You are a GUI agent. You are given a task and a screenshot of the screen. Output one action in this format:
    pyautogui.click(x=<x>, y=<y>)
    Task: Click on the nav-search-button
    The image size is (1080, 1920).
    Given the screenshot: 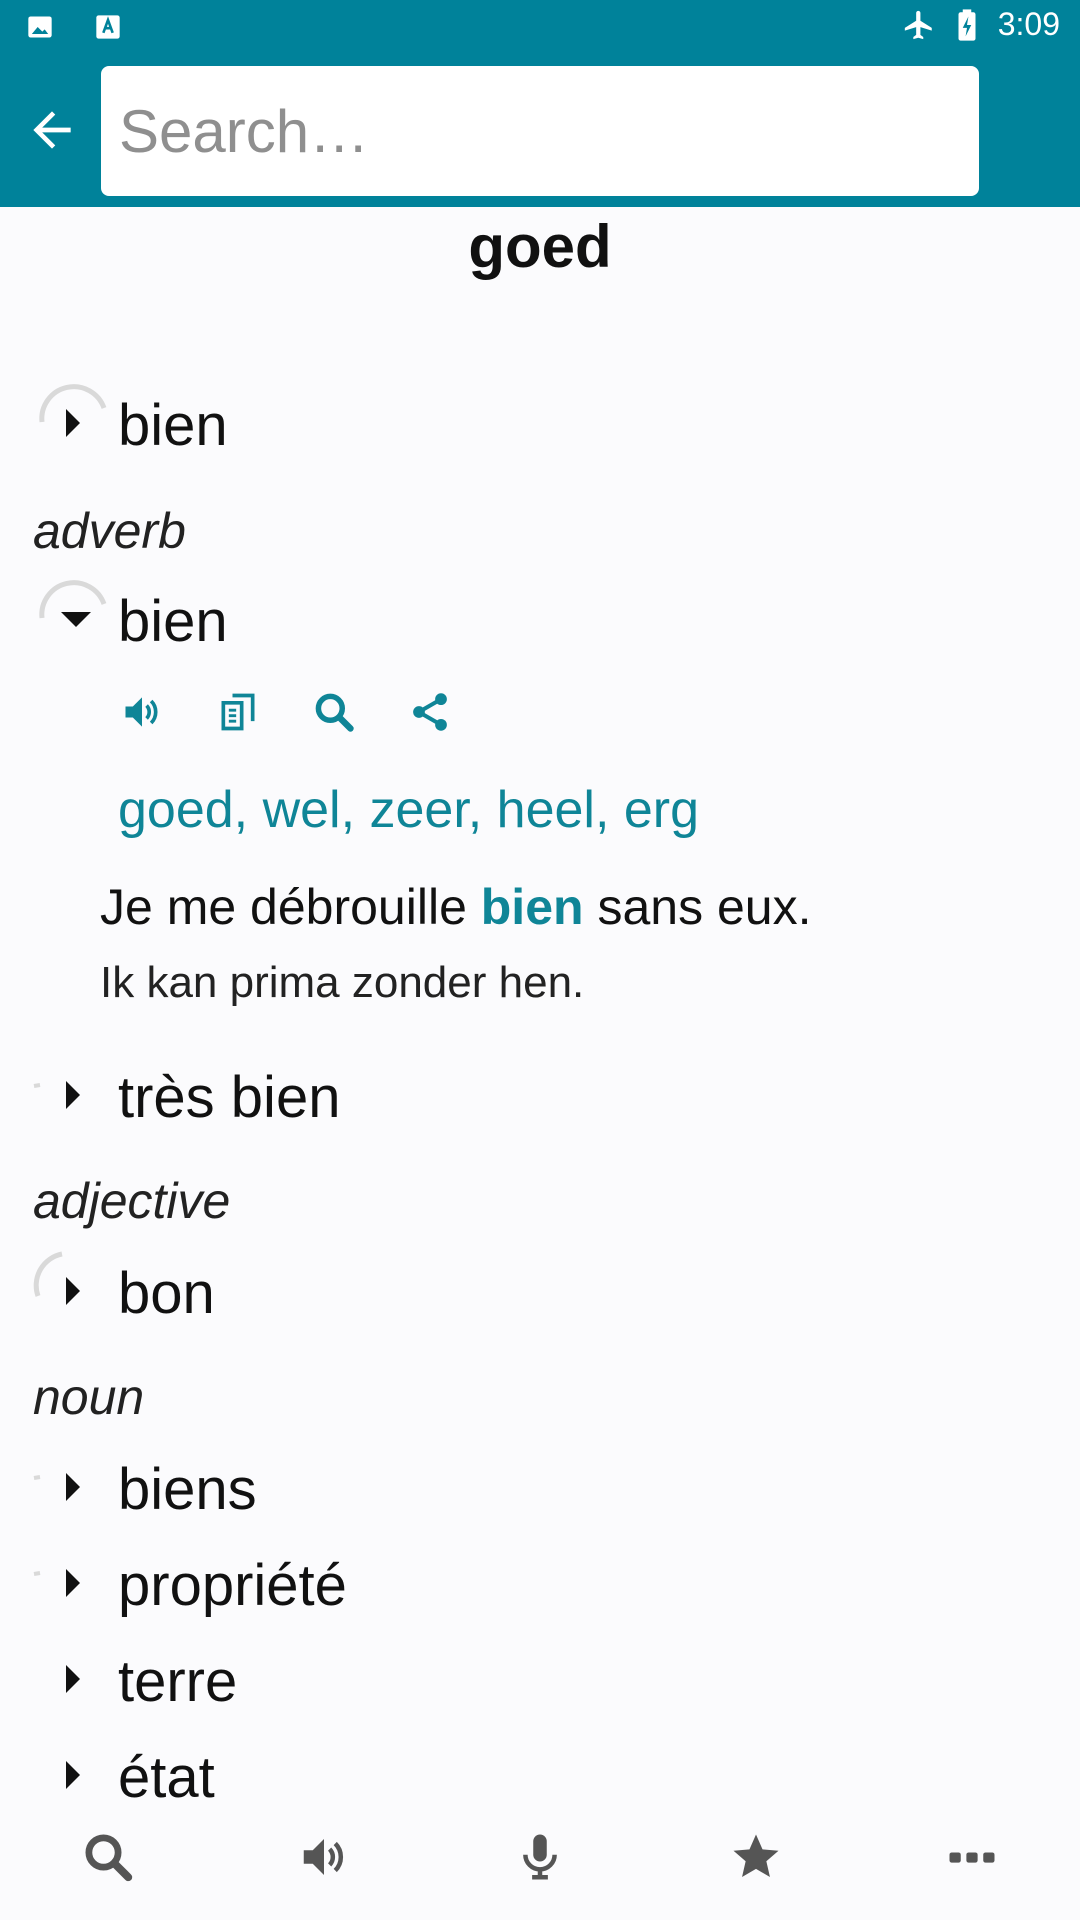 What is the action you would take?
    pyautogui.click(x=108, y=1873)
    